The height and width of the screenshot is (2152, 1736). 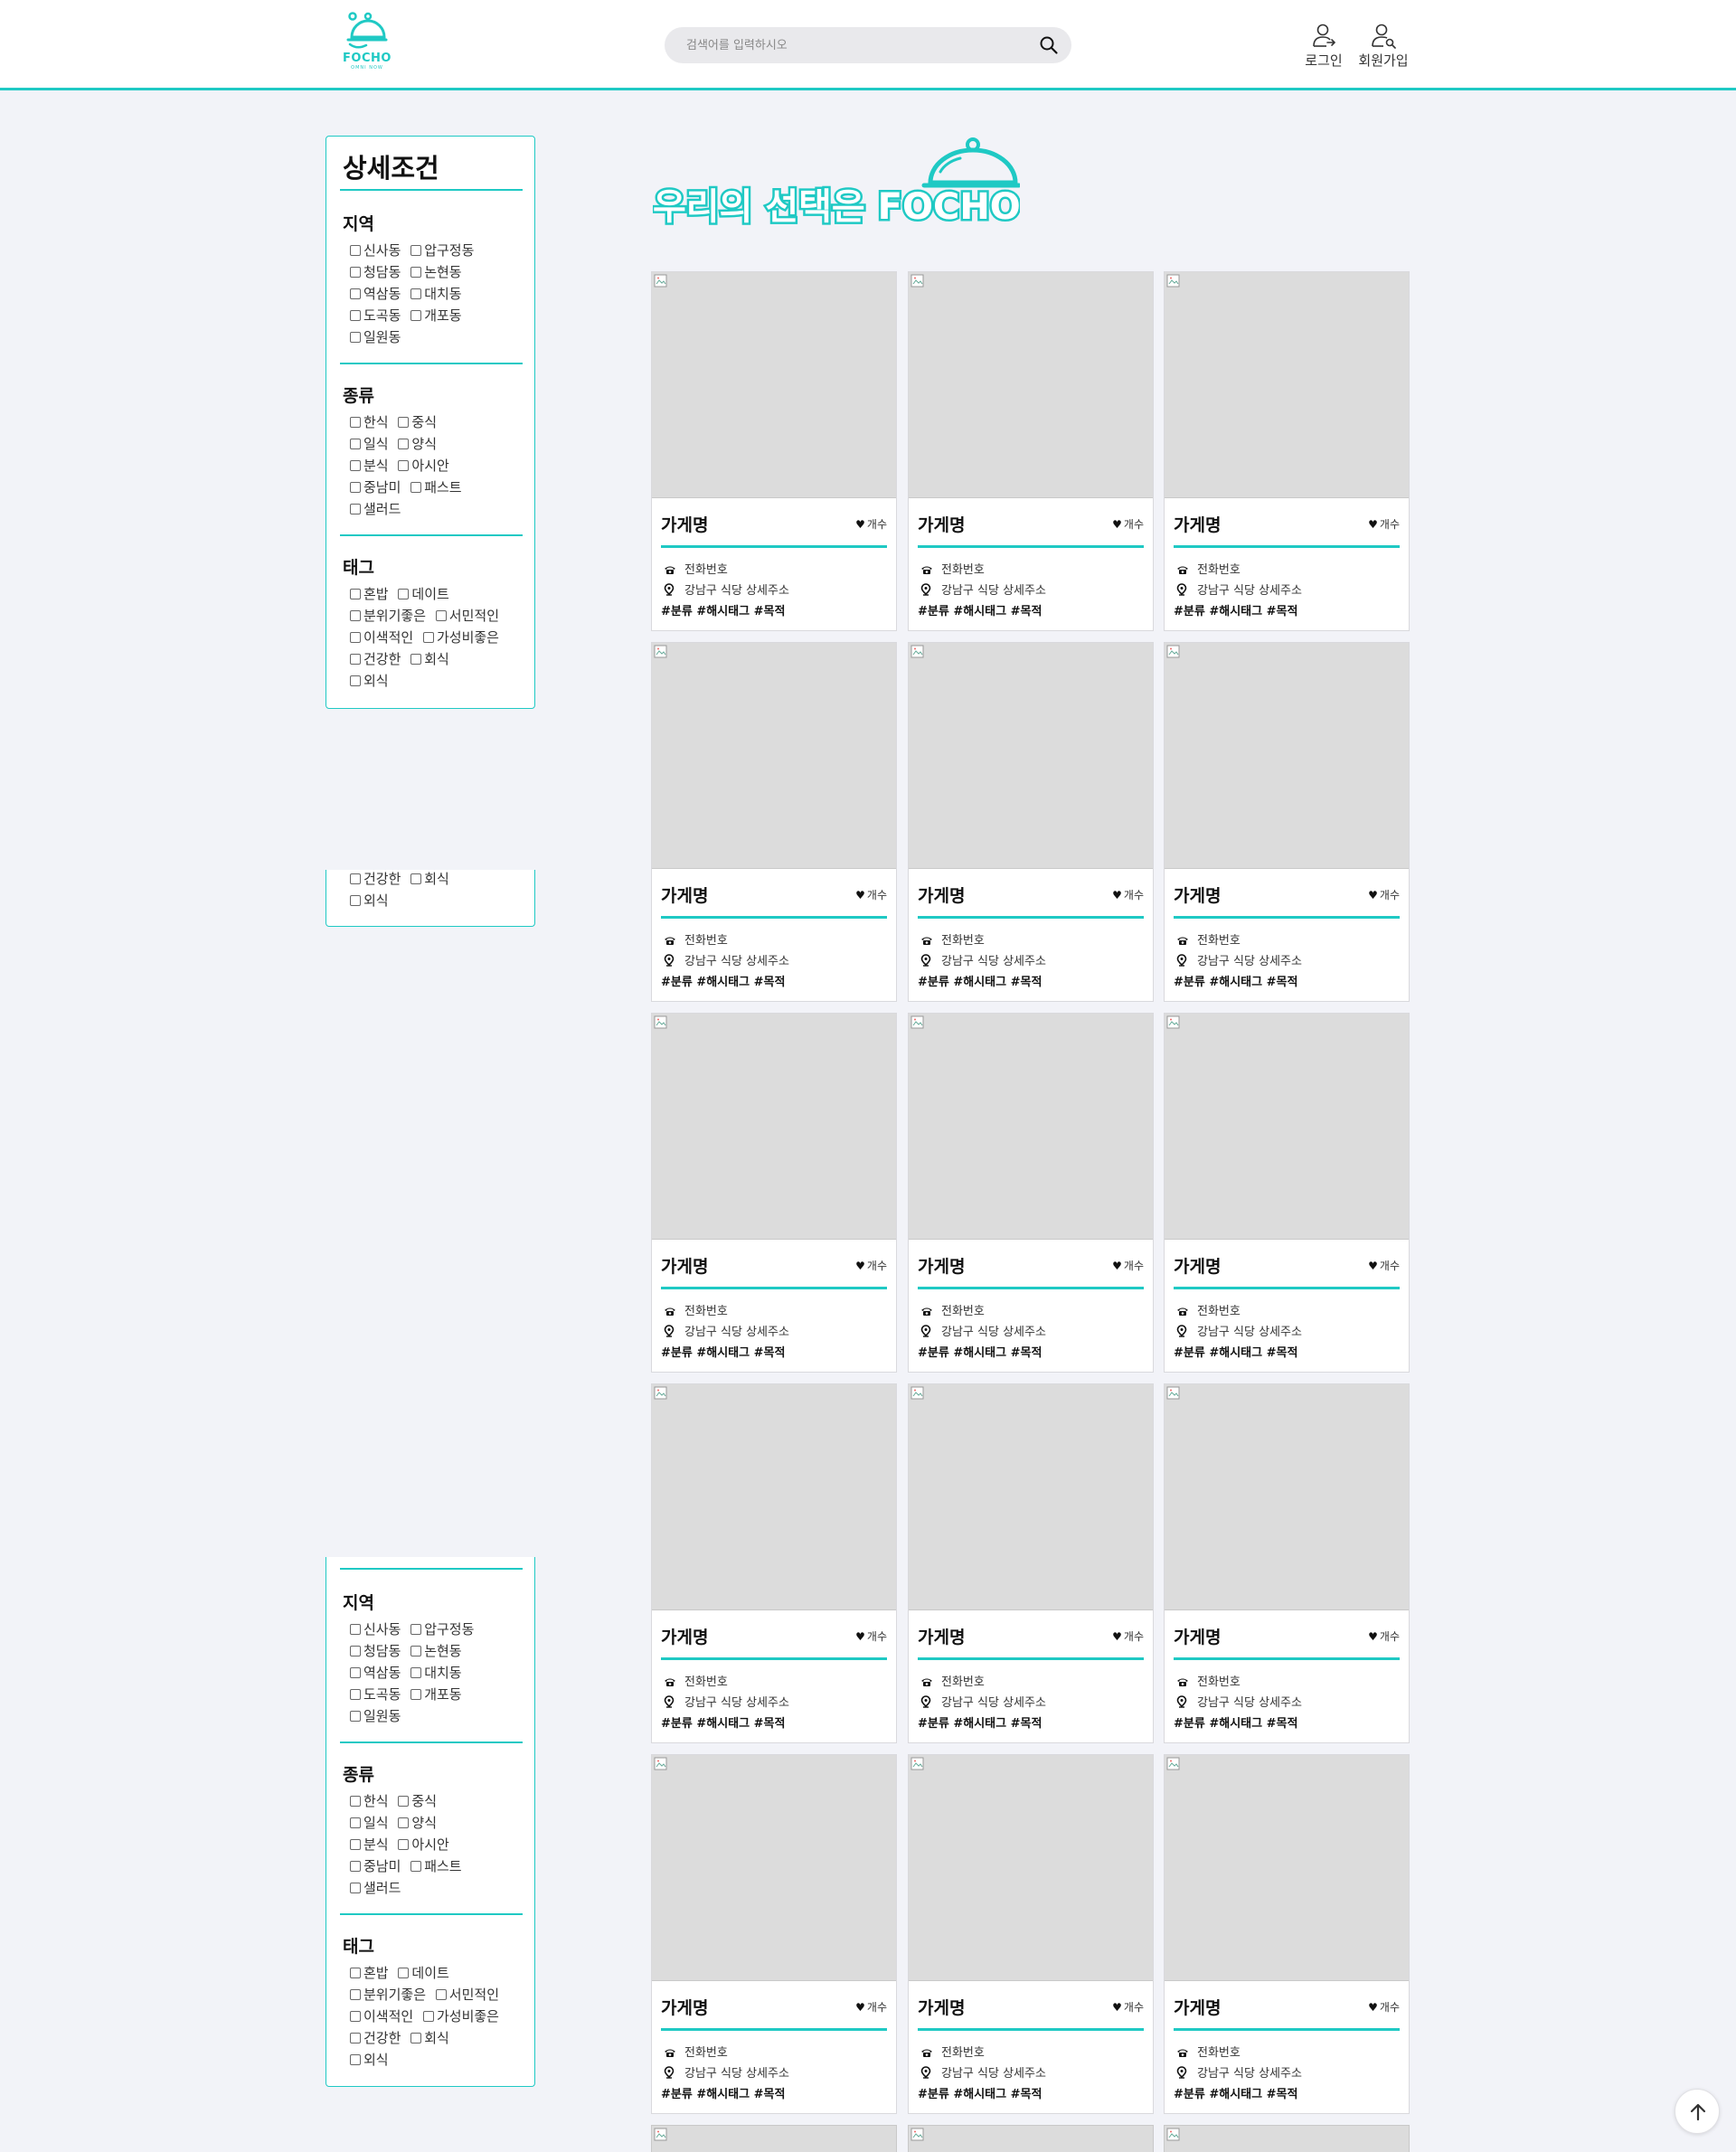 What do you see at coordinates (367, 45) in the screenshot?
I see `logo: FOCHO OMNI NOW` at bounding box center [367, 45].